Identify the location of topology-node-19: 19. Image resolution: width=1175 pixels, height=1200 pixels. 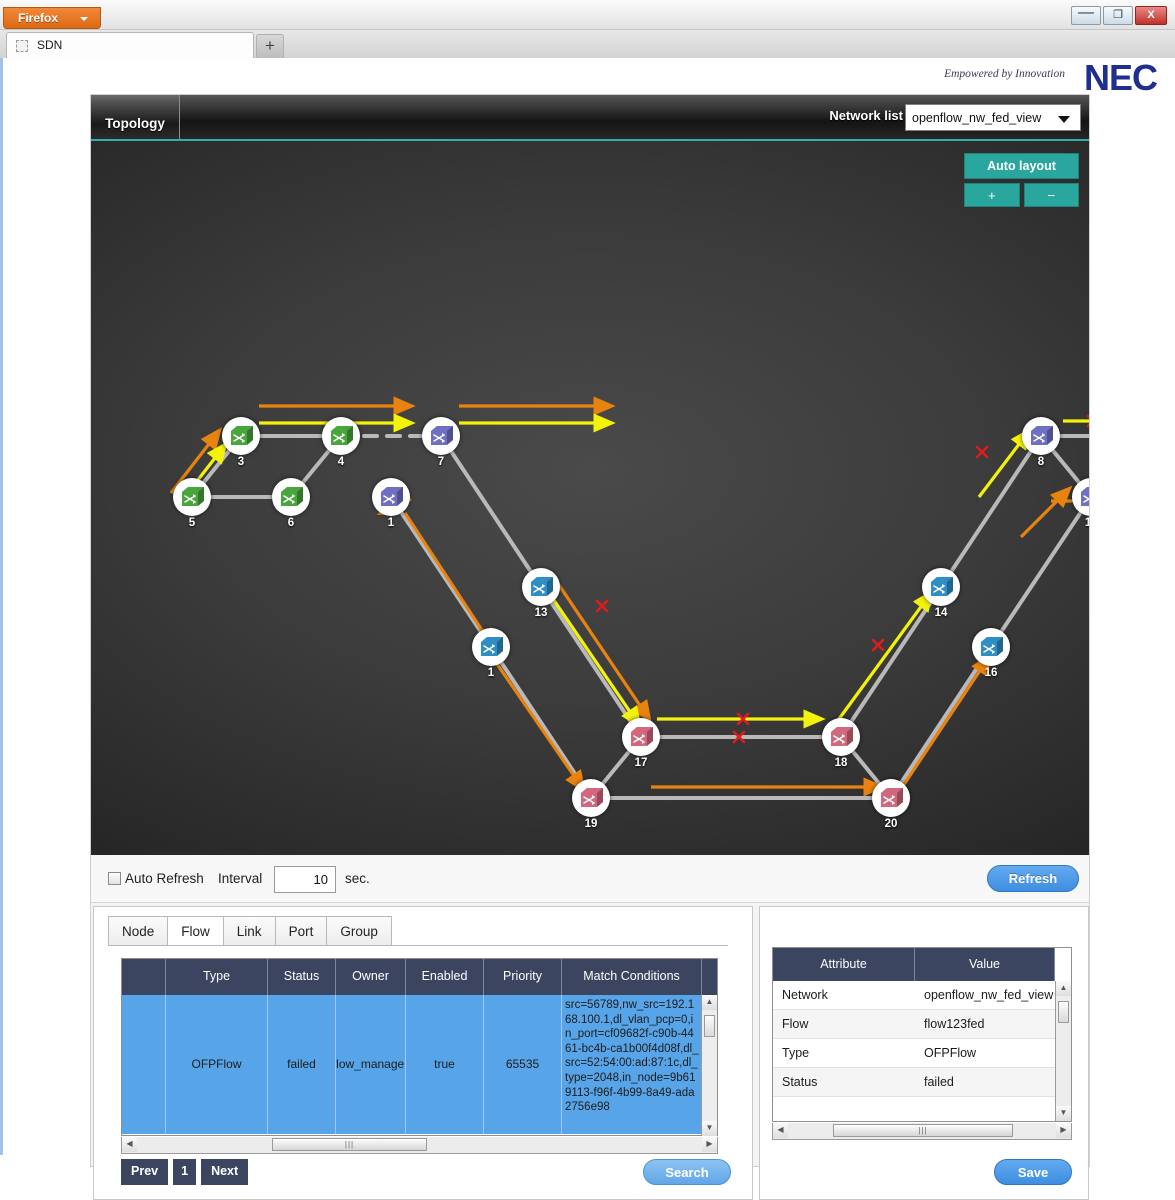
(591, 804).